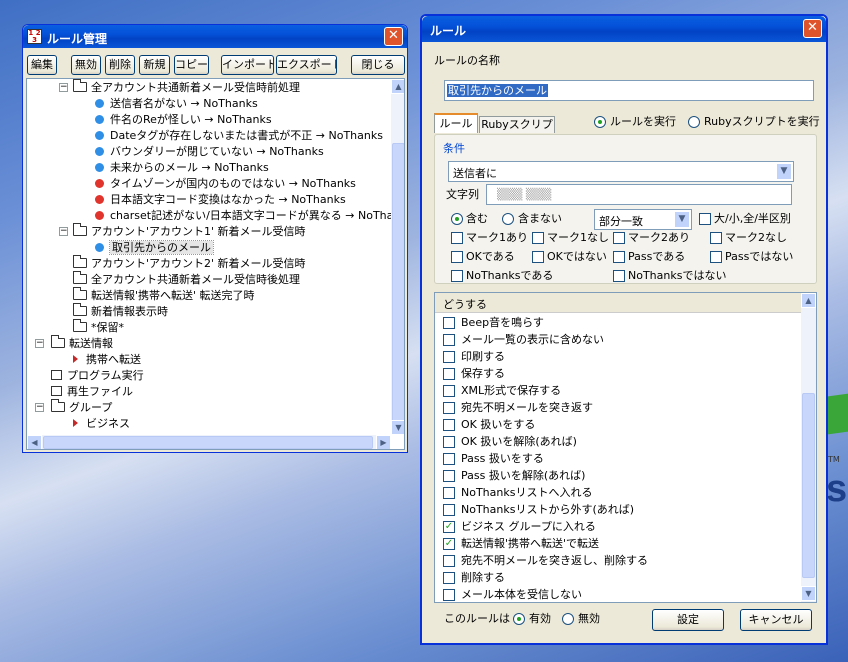 The height and width of the screenshot is (662, 848). Describe the element at coordinates (624, 29) in the screenshot. I see `rule-titlebar: ルール ✕` at that location.